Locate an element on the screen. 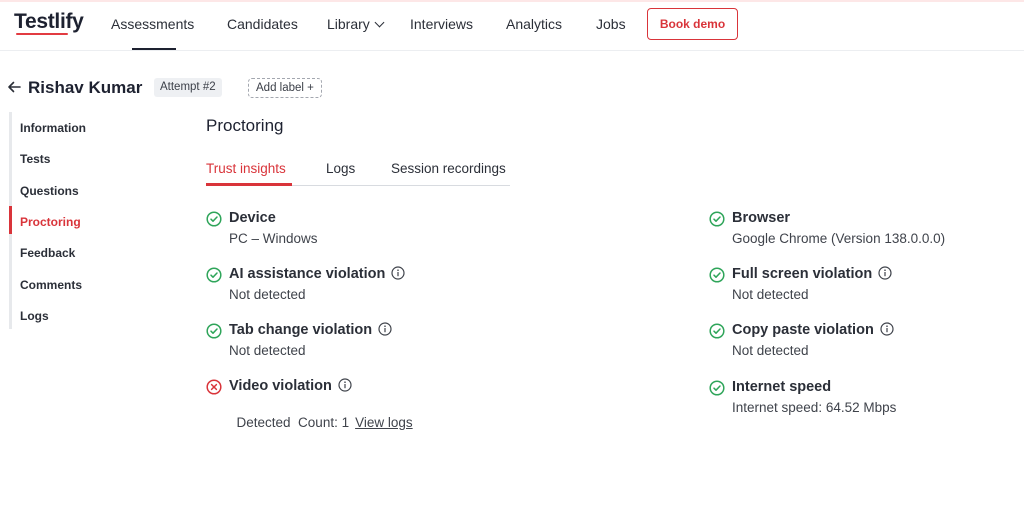  insight-title-copy-paste: Copy paste violation is located at coordinates (813, 330).